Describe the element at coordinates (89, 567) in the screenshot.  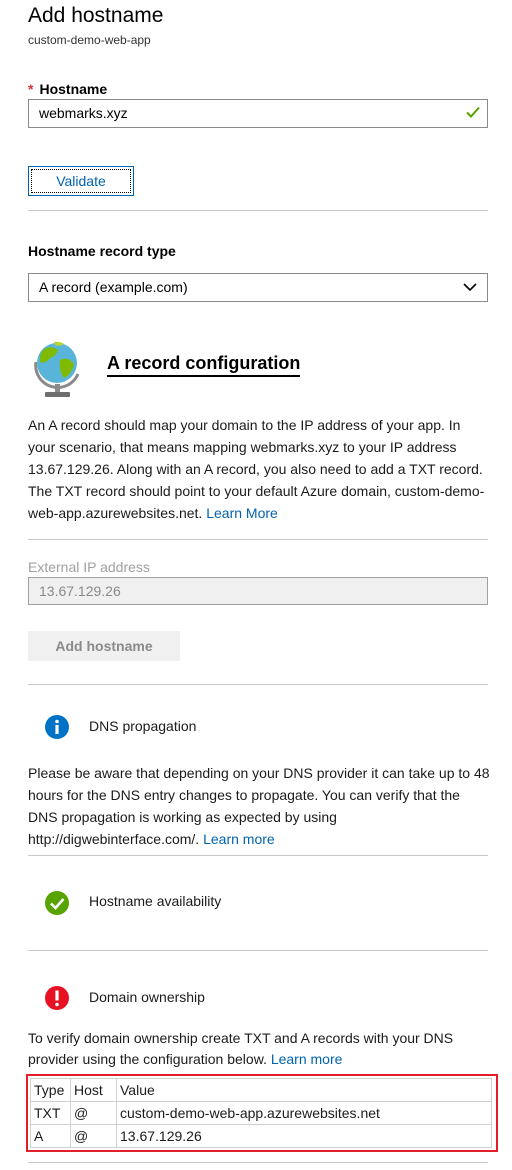
I see `external-ip-label: External IP address` at that location.